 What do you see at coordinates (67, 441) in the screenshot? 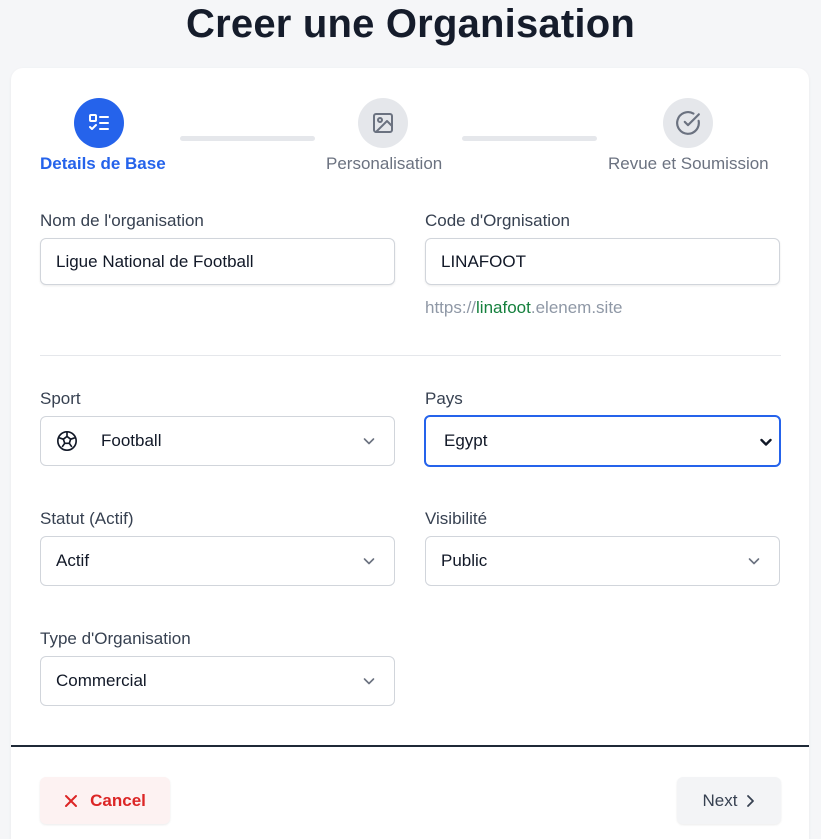
I see `soccer-ball-icon` at bounding box center [67, 441].